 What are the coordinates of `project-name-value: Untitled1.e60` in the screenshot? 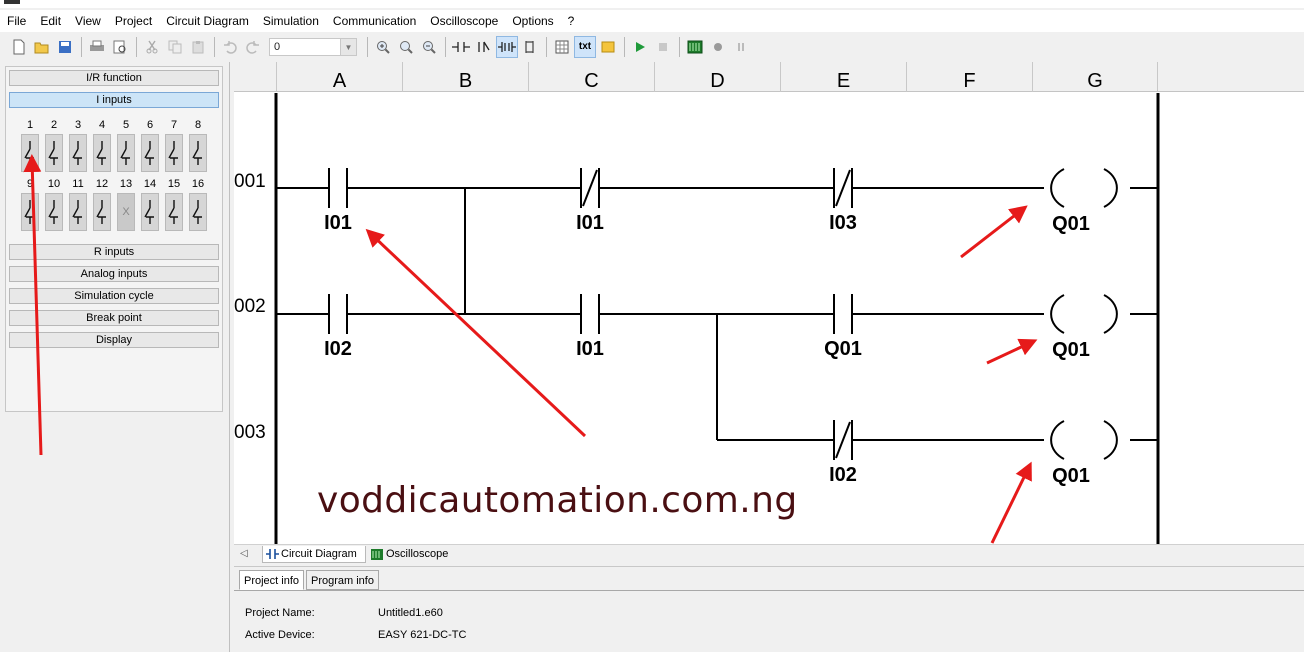 It's located at (410, 613).